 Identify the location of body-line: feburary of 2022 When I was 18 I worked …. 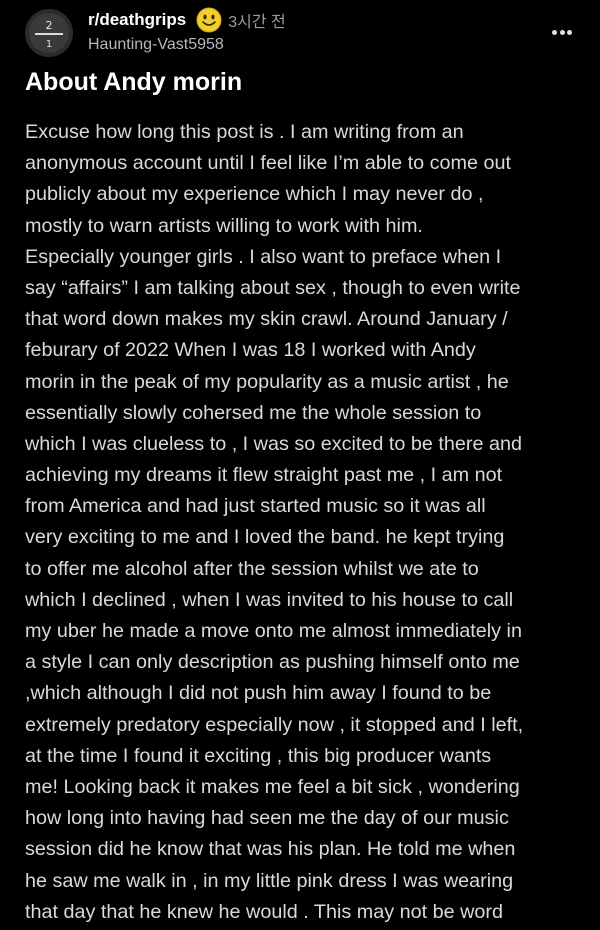
(250, 350).